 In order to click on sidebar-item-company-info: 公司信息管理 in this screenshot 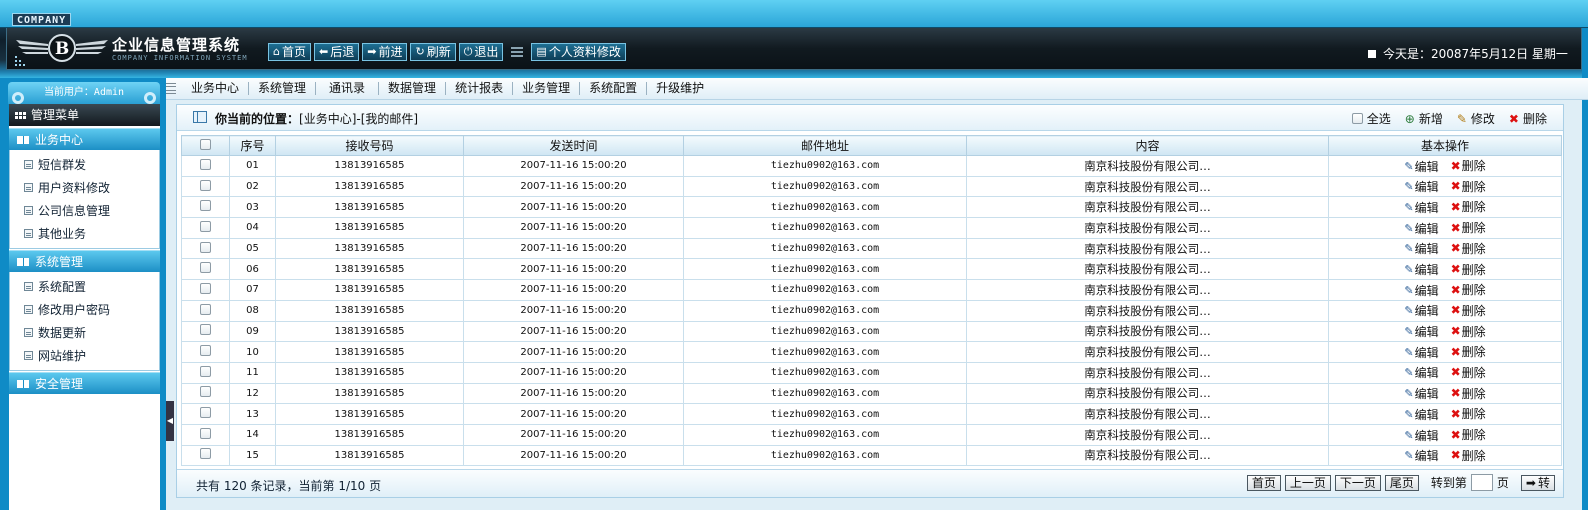, I will do `click(84, 210)`.